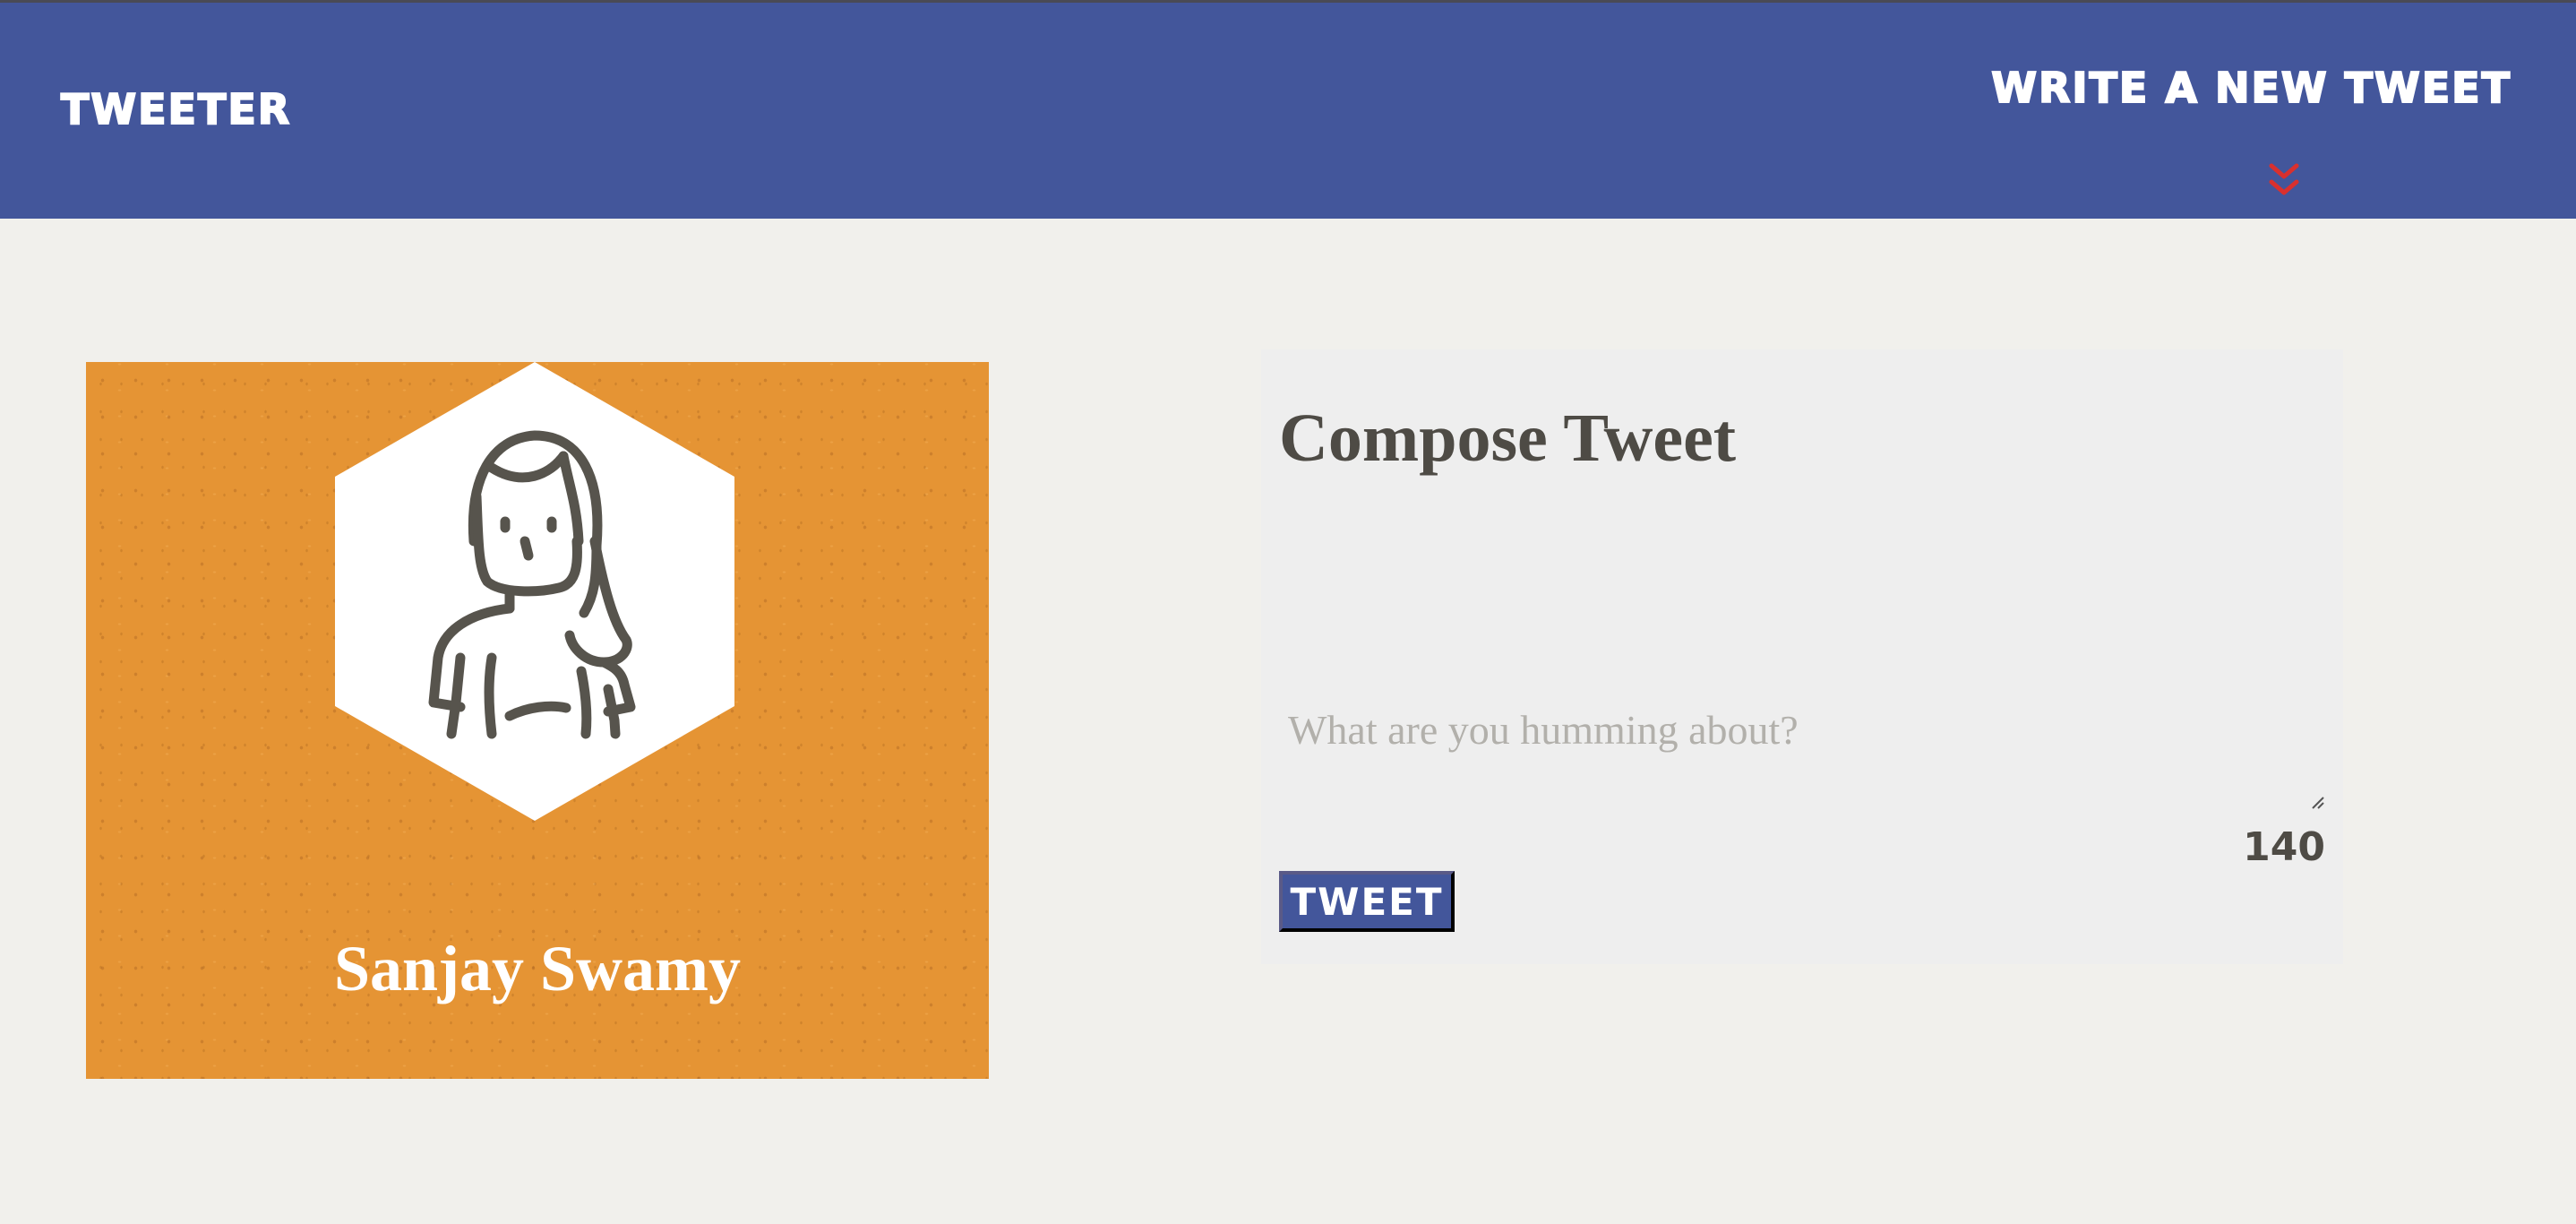 The width and height of the screenshot is (2576, 1224). What do you see at coordinates (2317, 802) in the screenshot?
I see `resize-grip-icon` at bounding box center [2317, 802].